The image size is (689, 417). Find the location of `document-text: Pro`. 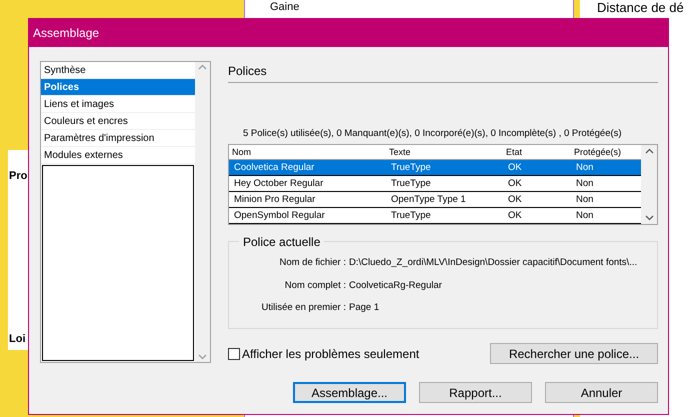

document-text: Pro is located at coordinates (18, 176).